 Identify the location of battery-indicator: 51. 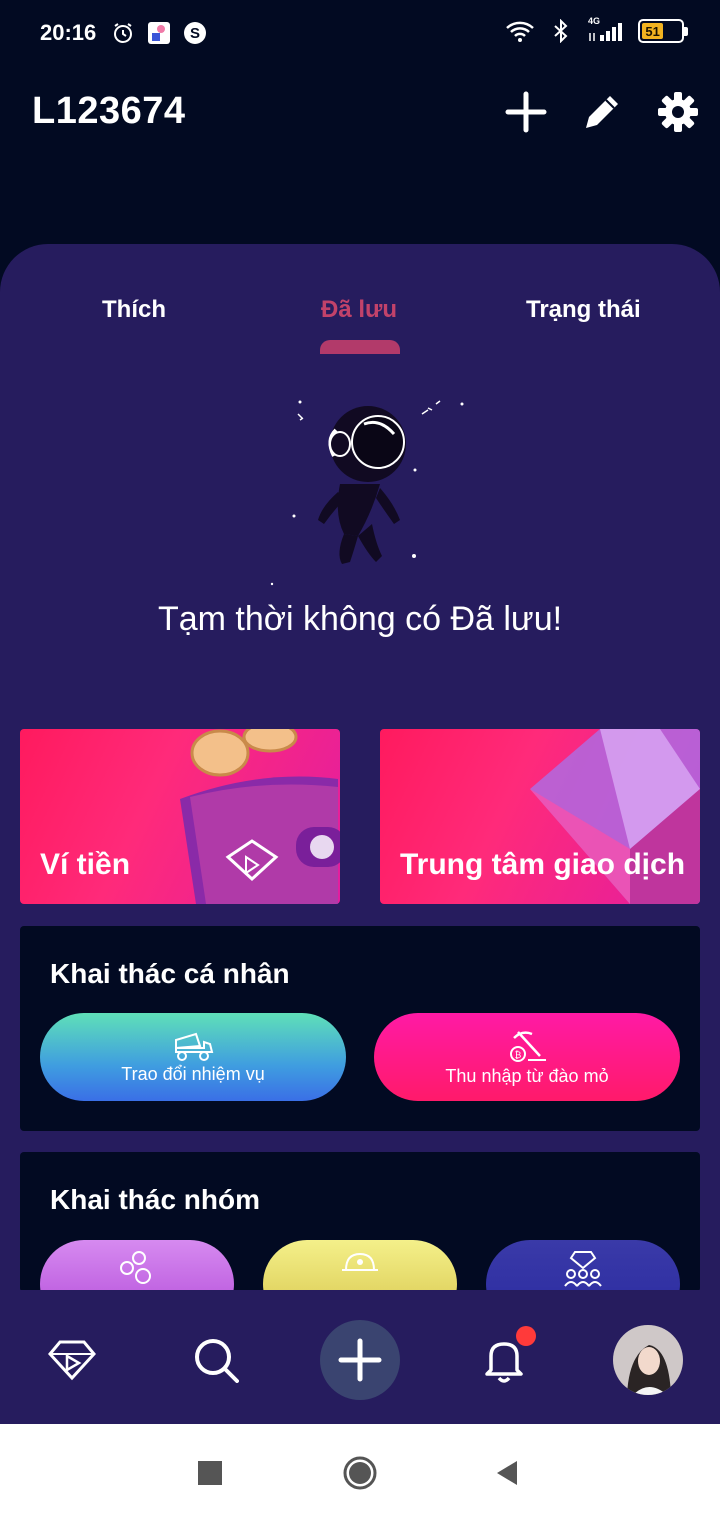
(663, 31).